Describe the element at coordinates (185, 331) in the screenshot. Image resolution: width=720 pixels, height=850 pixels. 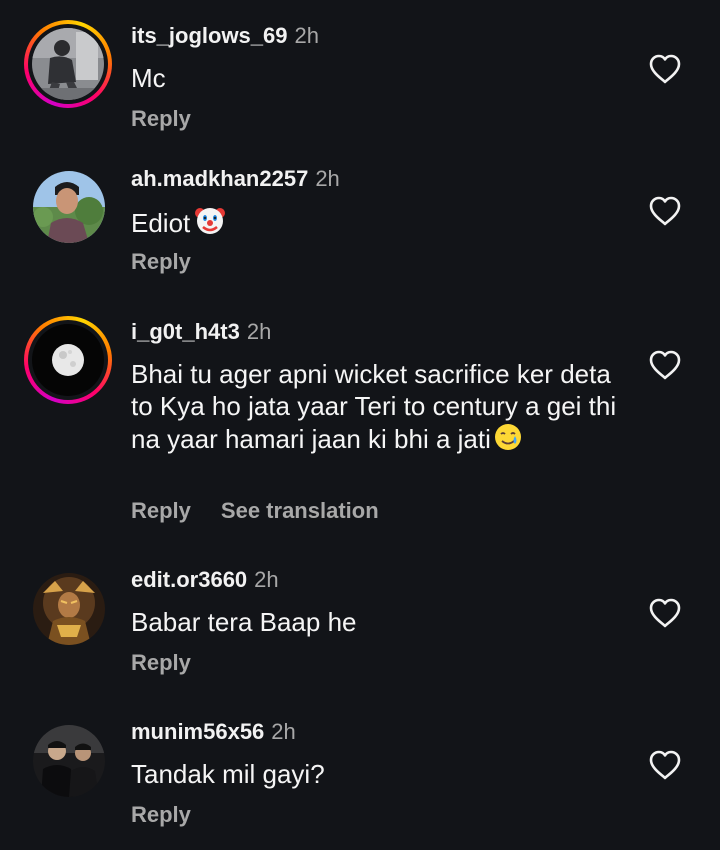
I see `username-link: i_g0t_h4t3` at that location.